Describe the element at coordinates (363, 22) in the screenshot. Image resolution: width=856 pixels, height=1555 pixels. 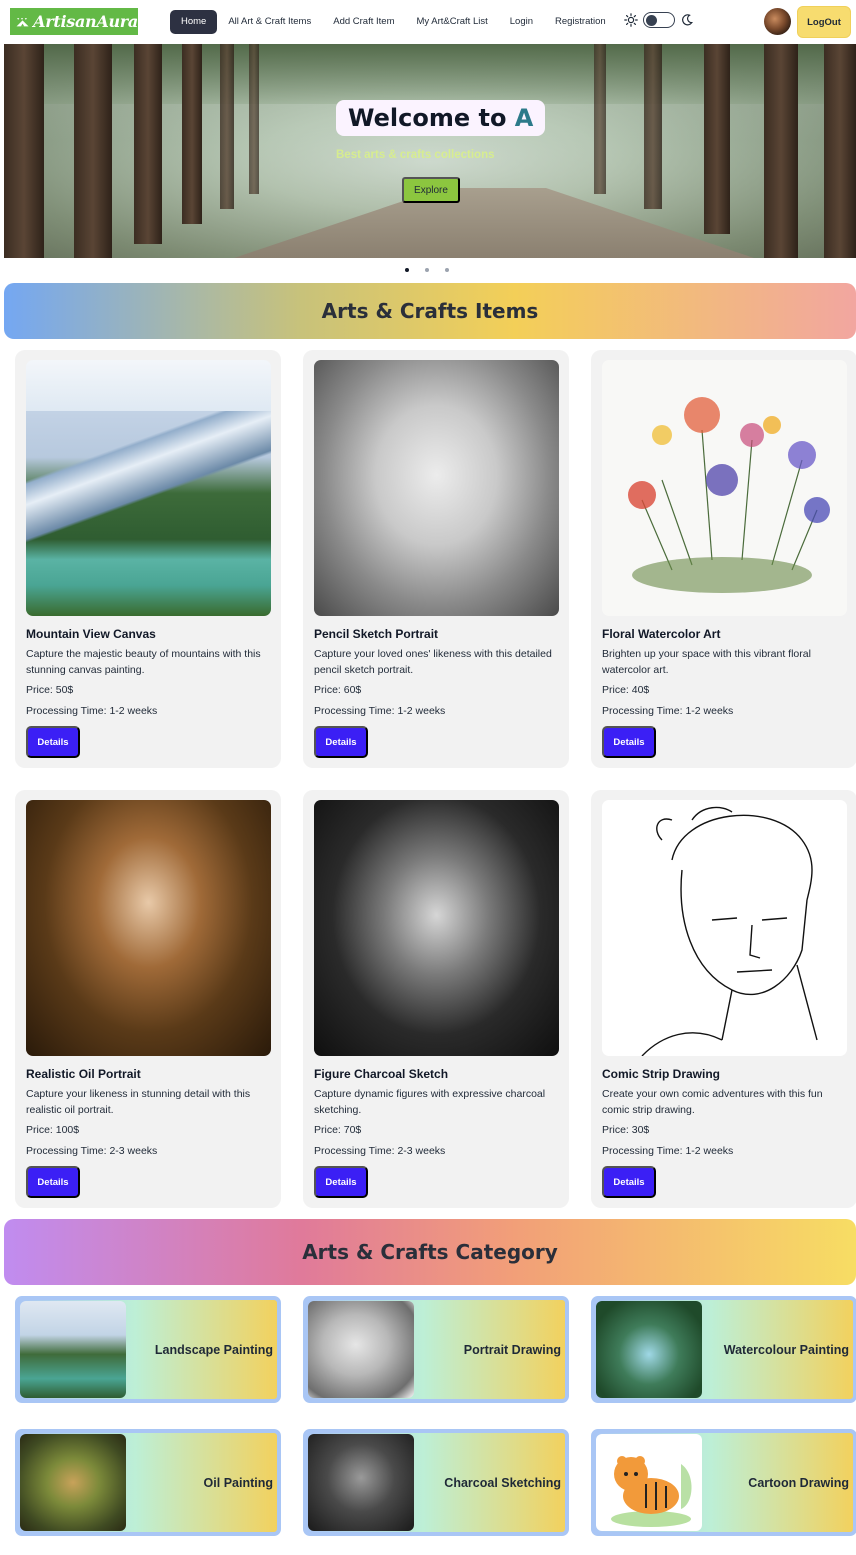
I see `nav-add-craft: Add Craft Item` at that location.